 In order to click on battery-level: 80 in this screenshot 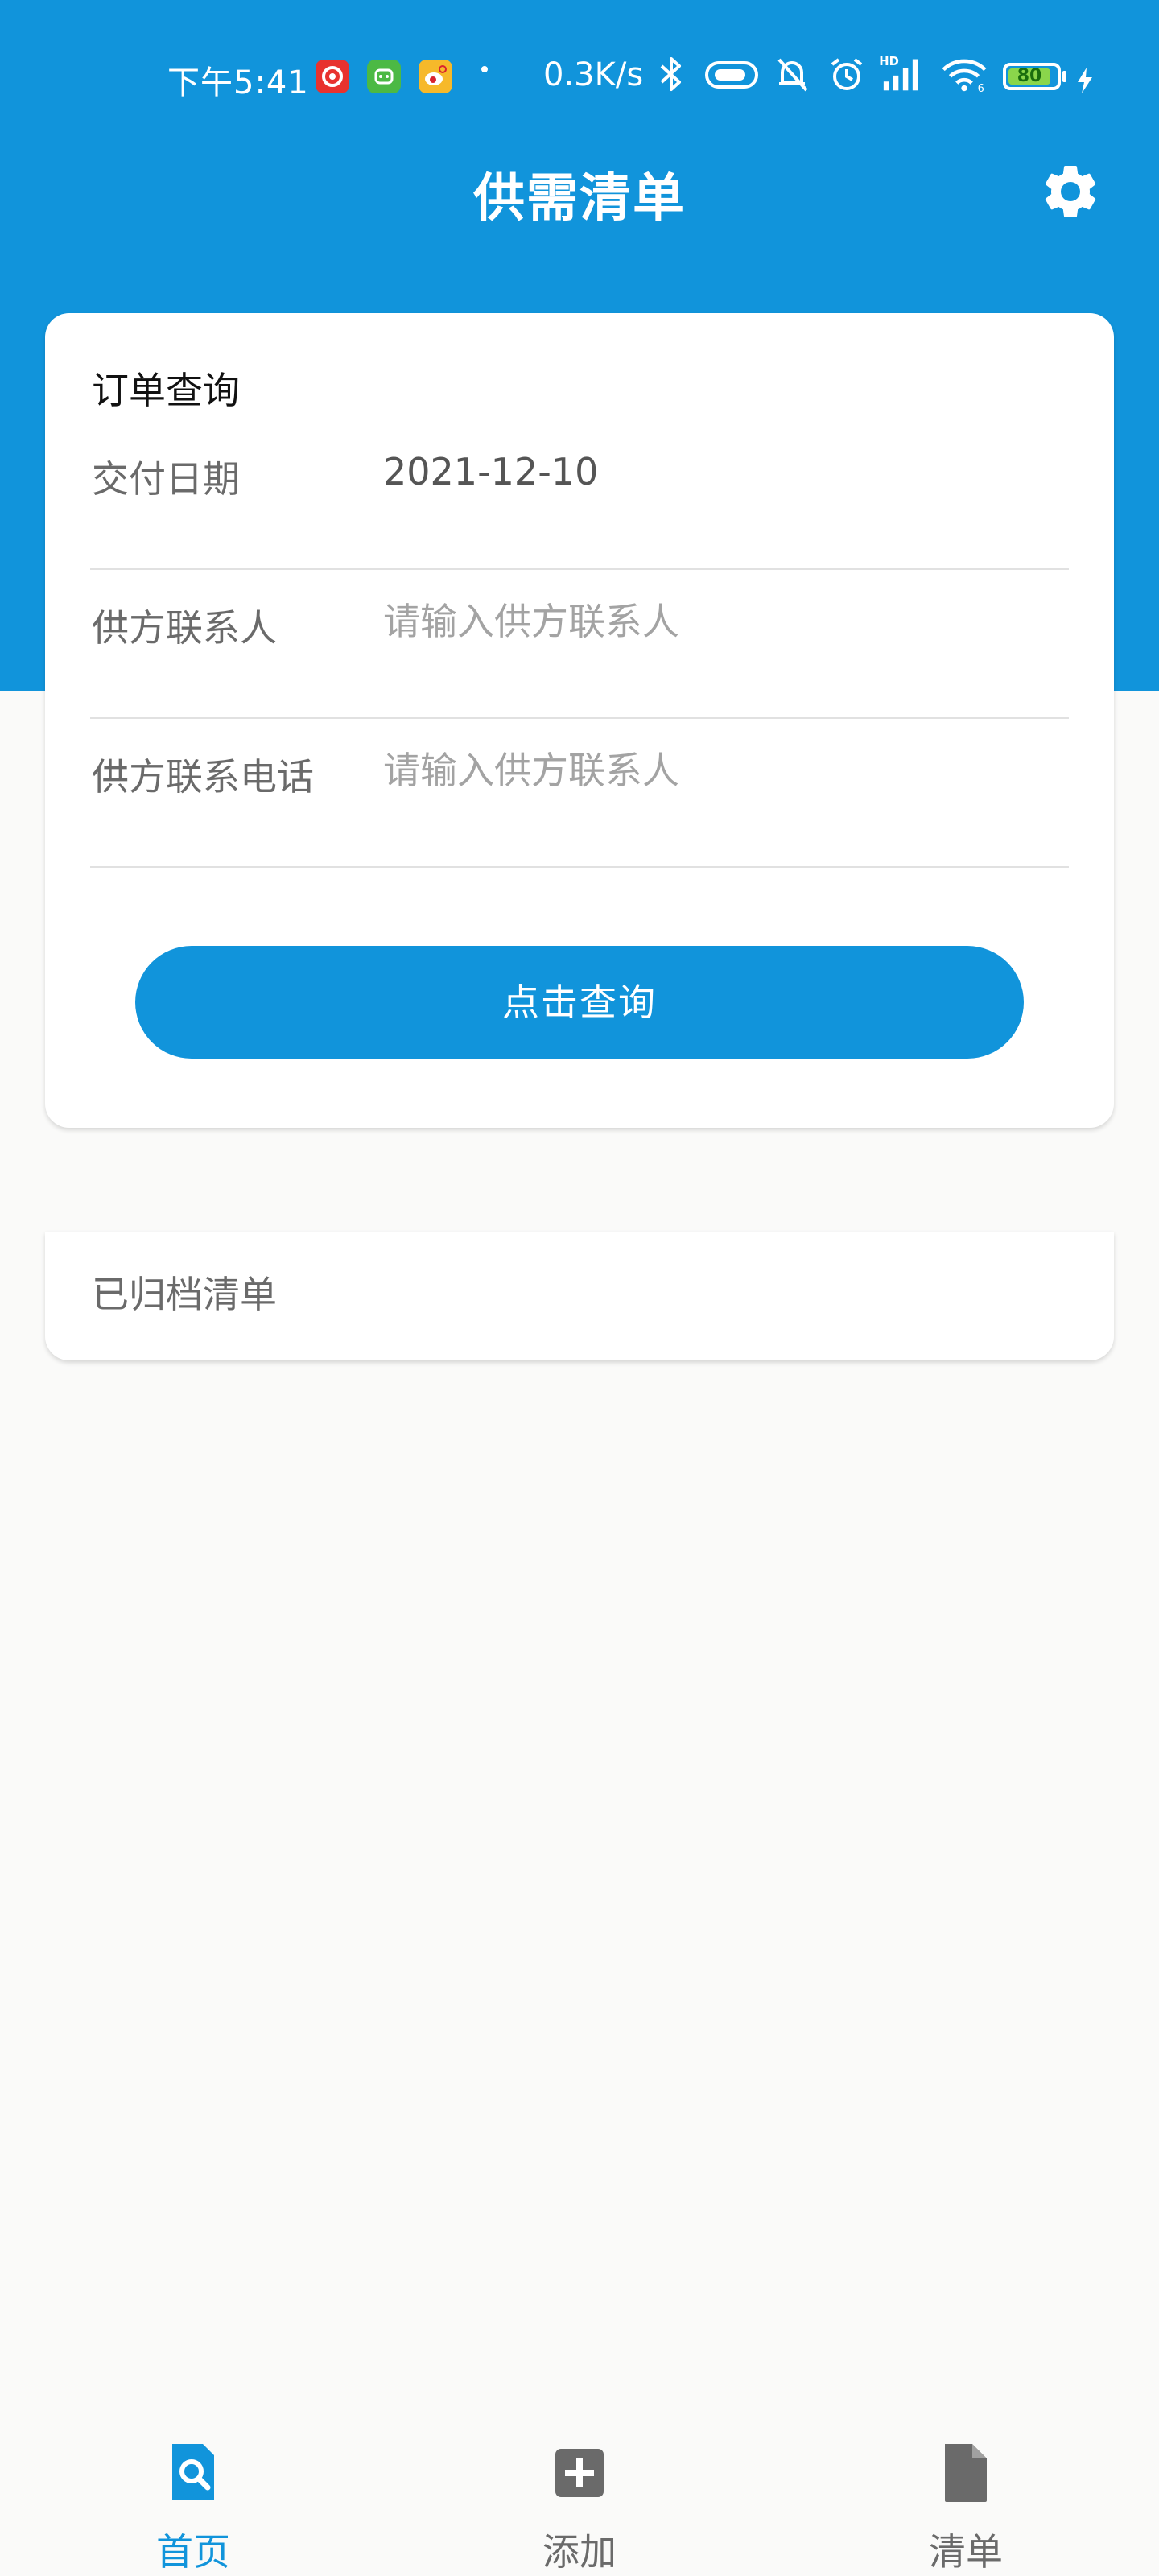, I will do `click(1029, 76)`.